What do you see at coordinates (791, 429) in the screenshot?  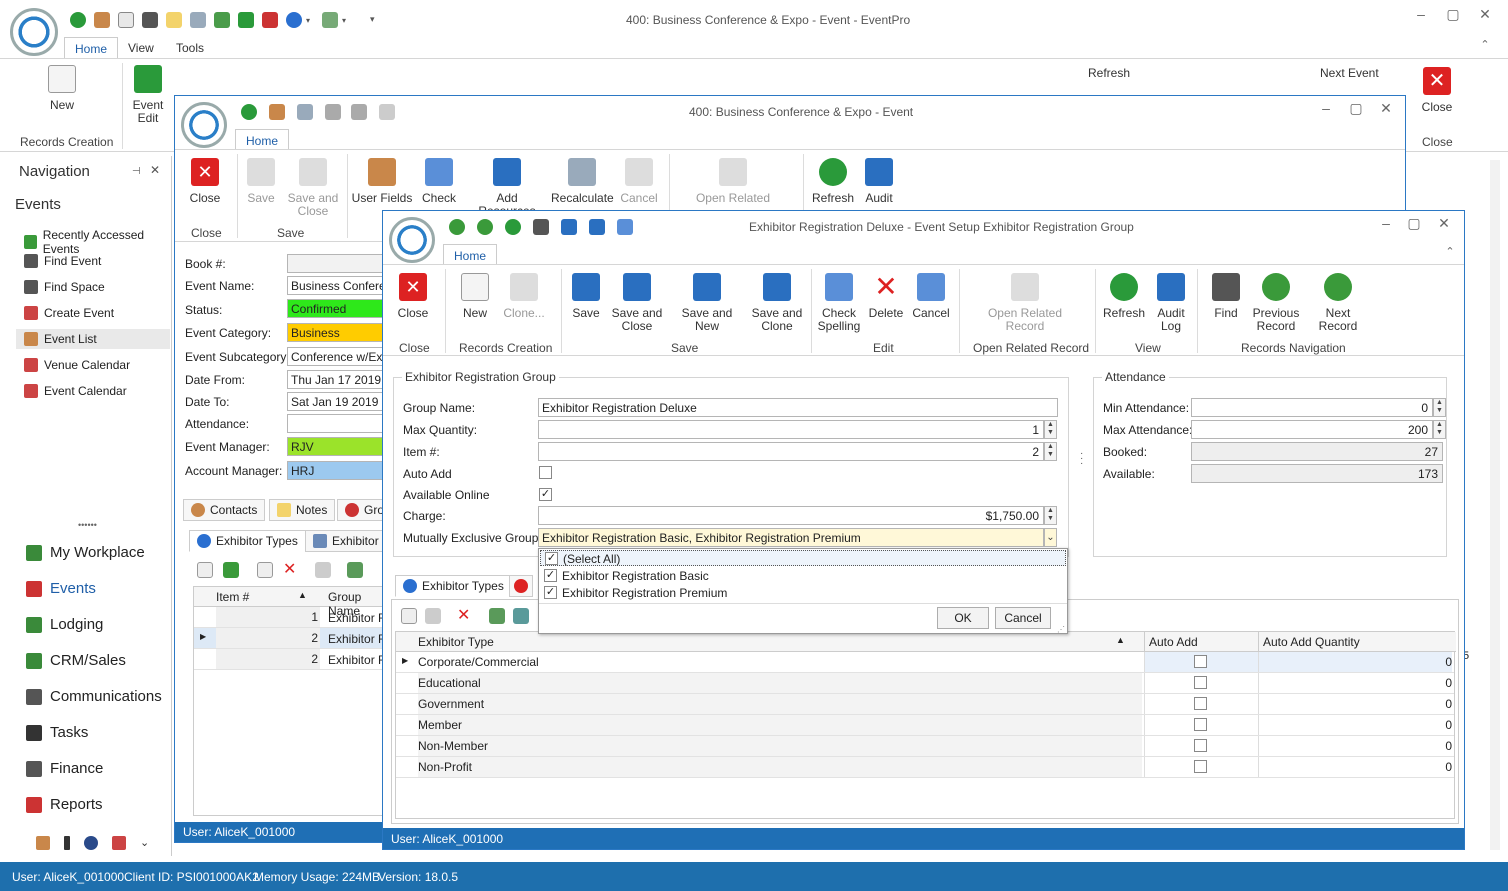 I see `max-quantity-input: 1` at bounding box center [791, 429].